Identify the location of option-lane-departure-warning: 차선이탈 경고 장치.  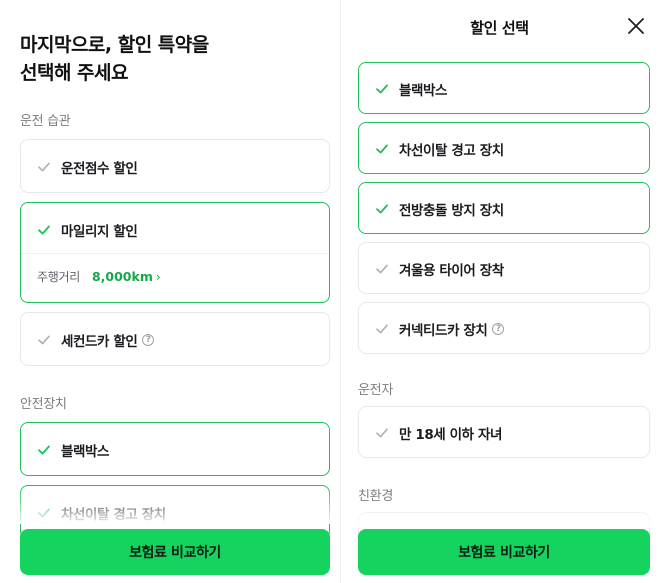
(504, 148).